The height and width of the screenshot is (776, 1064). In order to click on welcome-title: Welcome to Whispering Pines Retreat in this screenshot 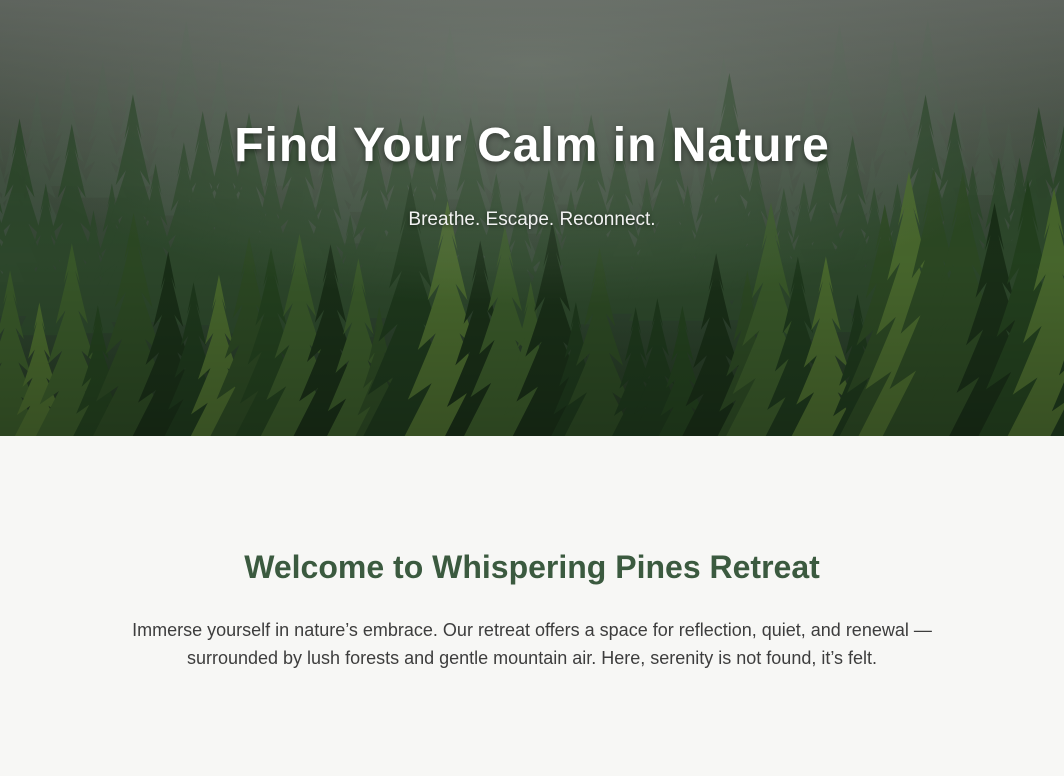, I will do `click(532, 567)`.